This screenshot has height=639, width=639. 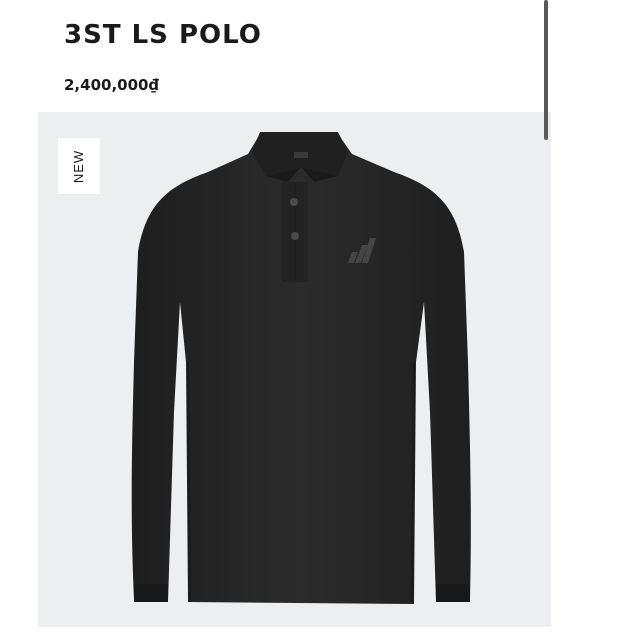 I want to click on new-badge-label: NEW, so click(x=79, y=166).